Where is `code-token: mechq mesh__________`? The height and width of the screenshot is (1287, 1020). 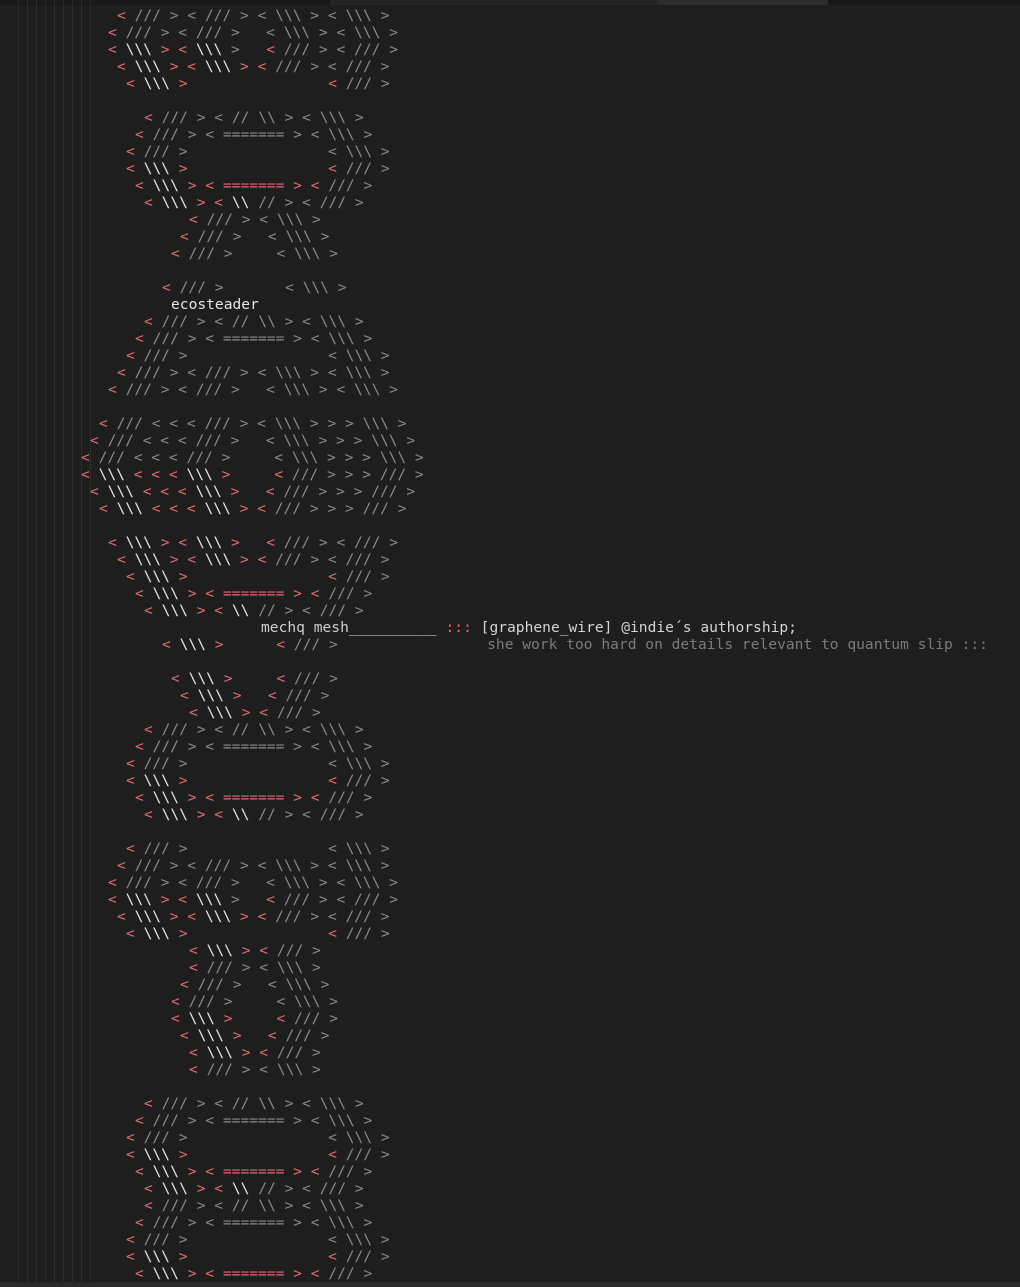 code-token: mechq mesh__________ is located at coordinates (353, 627).